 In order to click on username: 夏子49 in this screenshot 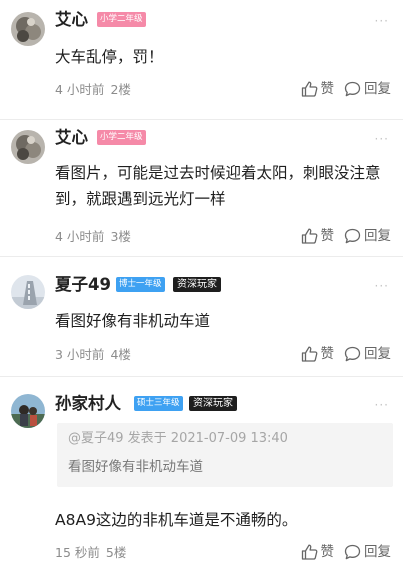, I will do `click(83, 285)`.